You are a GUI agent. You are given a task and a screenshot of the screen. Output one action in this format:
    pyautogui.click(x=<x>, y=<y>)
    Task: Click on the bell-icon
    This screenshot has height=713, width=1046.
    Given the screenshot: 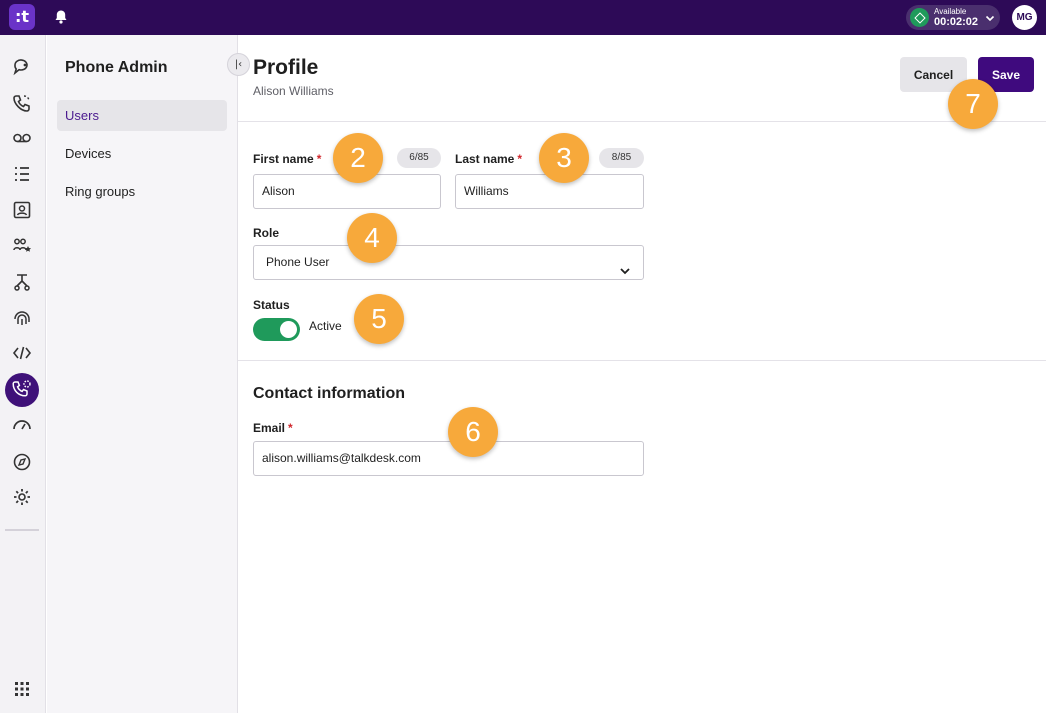 What is the action you would take?
    pyautogui.click(x=61, y=17)
    